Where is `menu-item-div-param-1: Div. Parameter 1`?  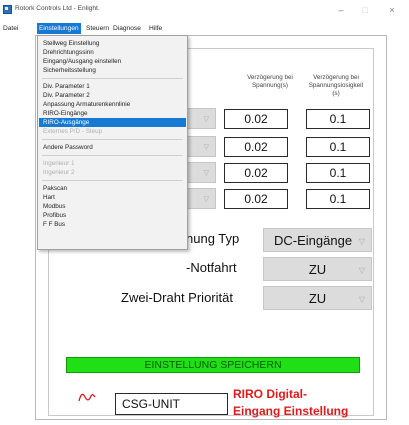
menu-item-div-param-1: Div. Parameter 1 is located at coordinates (112, 86).